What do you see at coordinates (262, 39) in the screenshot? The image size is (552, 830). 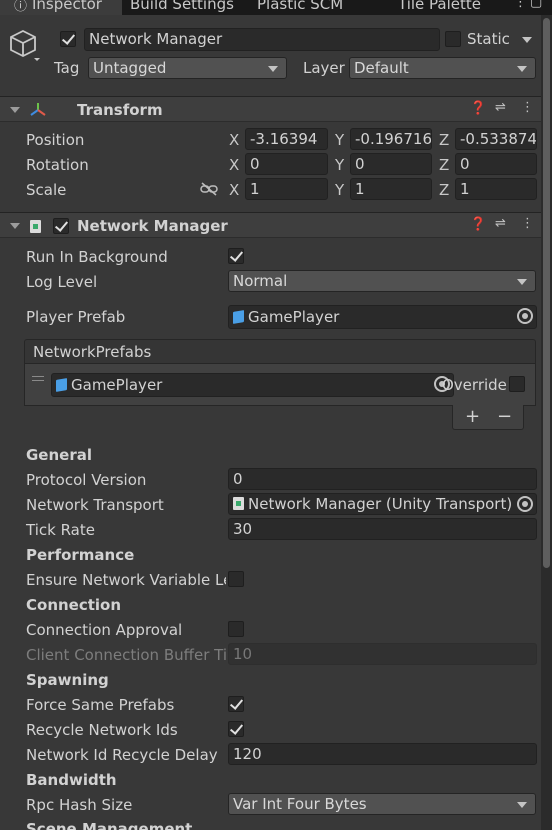 I see `gameobject-name-field: Network Manager` at bounding box center [262, 39].